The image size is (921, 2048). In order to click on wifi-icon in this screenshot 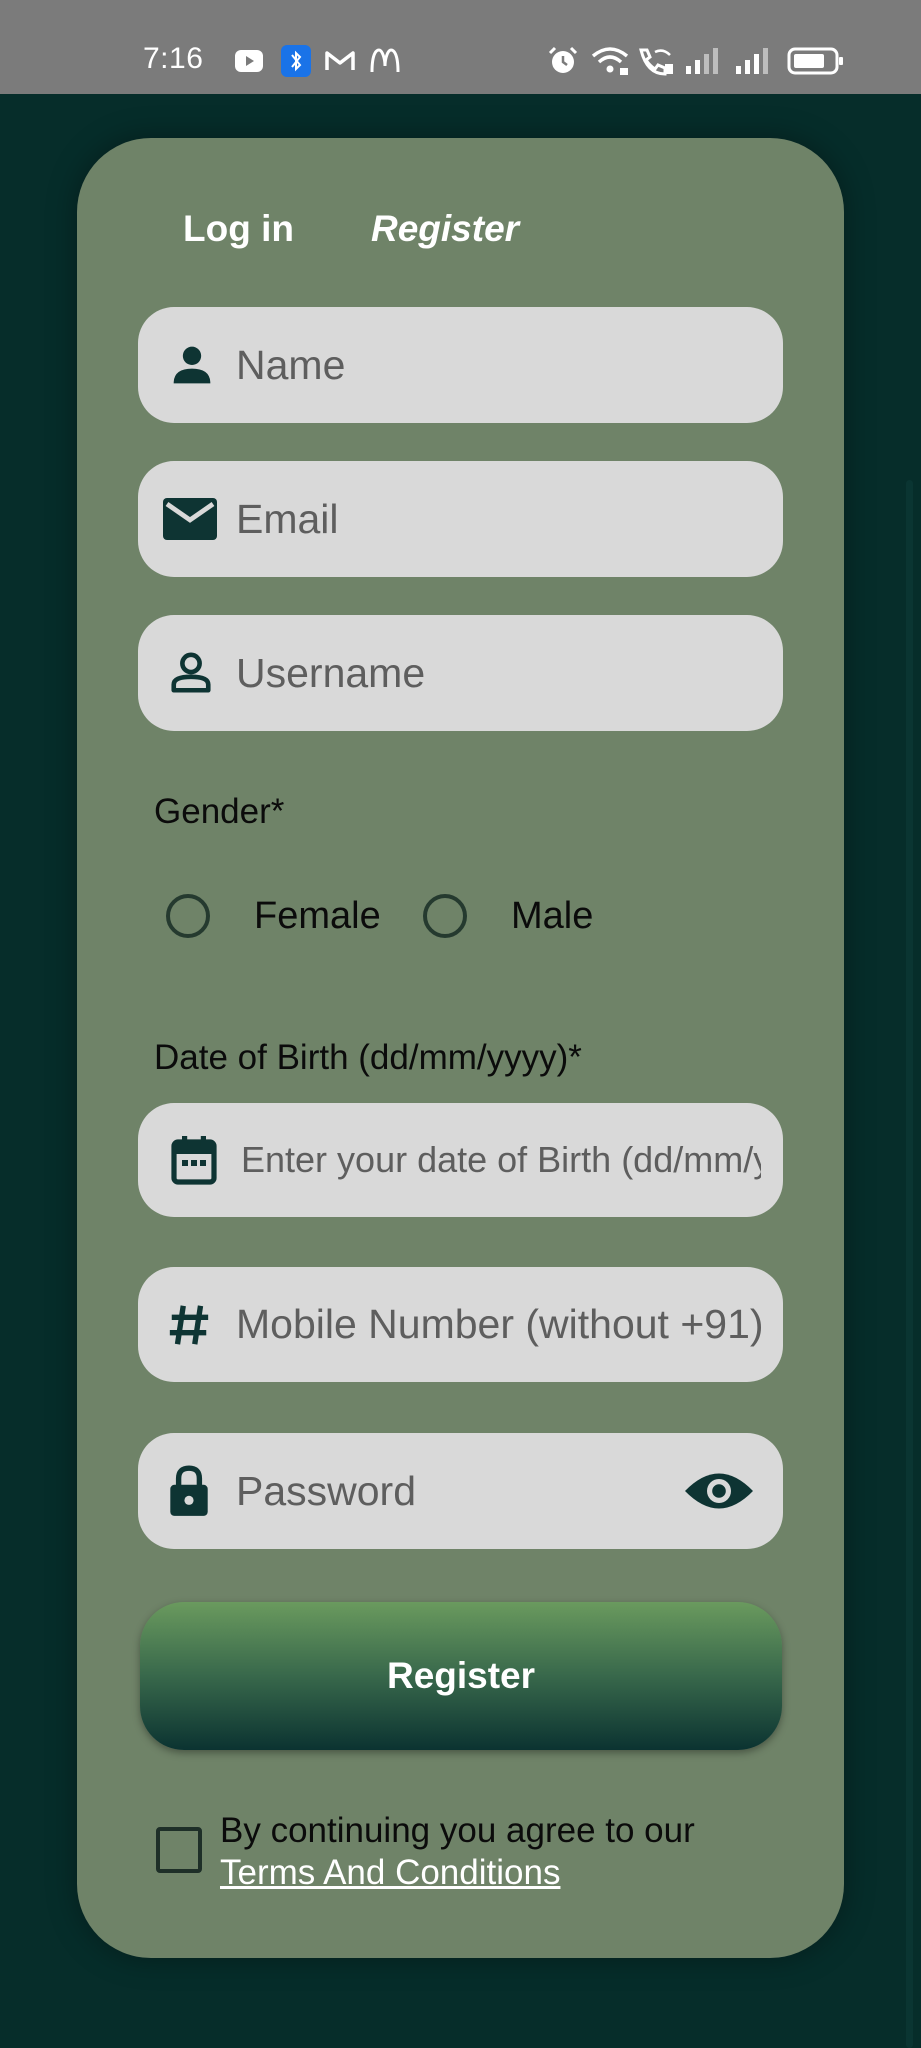, I will do `click(610, 61)`.